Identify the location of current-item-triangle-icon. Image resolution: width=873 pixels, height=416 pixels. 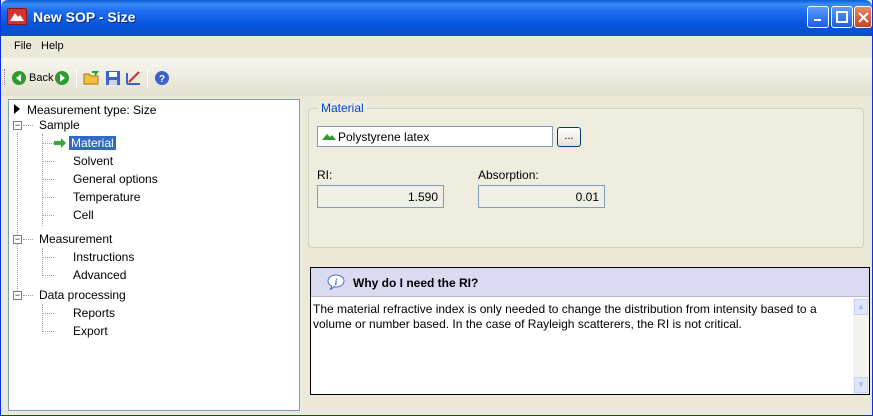
(17, 109).